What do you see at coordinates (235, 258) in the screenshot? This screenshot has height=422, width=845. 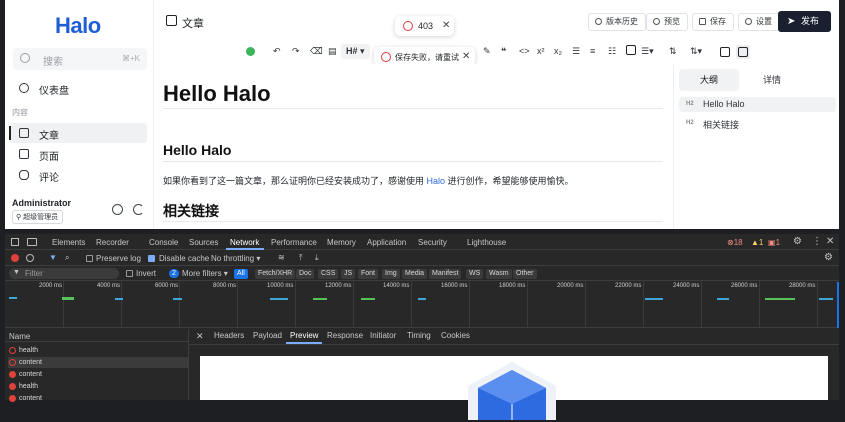 I see `throttling-select: No throttling ▾` at bounding box center [235, 258].